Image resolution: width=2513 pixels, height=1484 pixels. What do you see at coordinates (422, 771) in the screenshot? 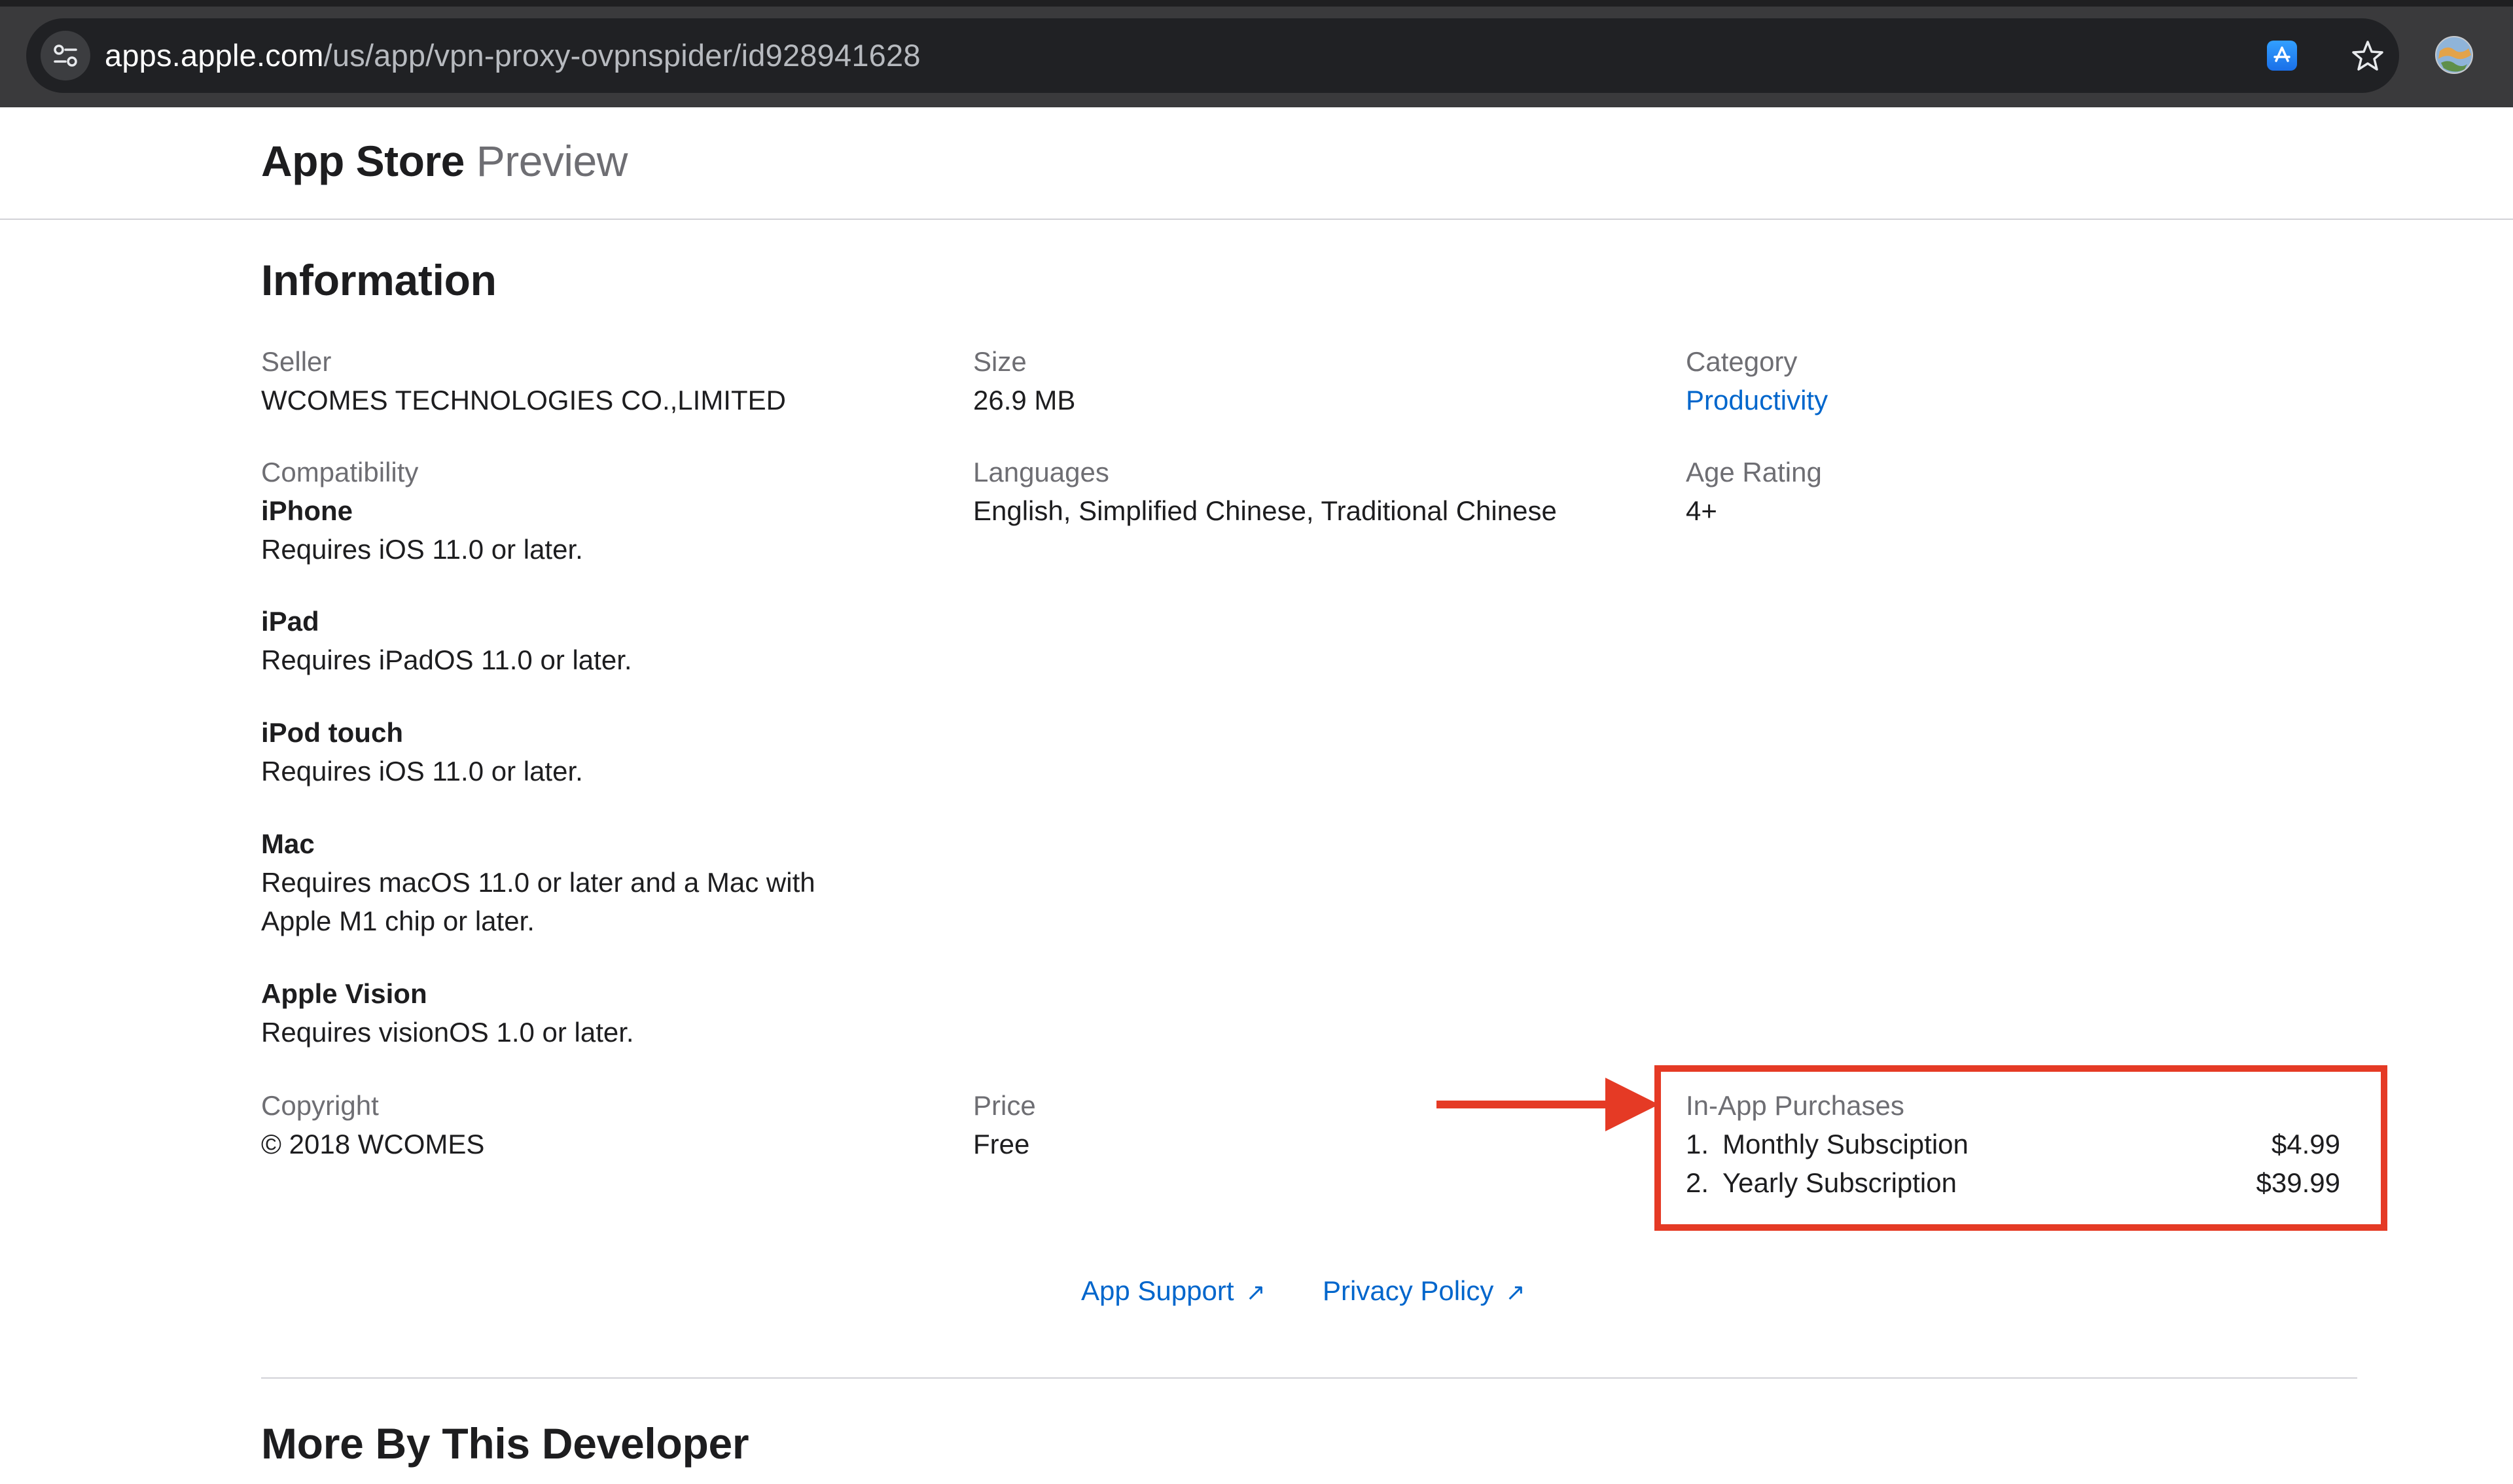
I see `device-ipod-requirement: Requires iOS 11.0 or later.` at bounding box center [422, 771].